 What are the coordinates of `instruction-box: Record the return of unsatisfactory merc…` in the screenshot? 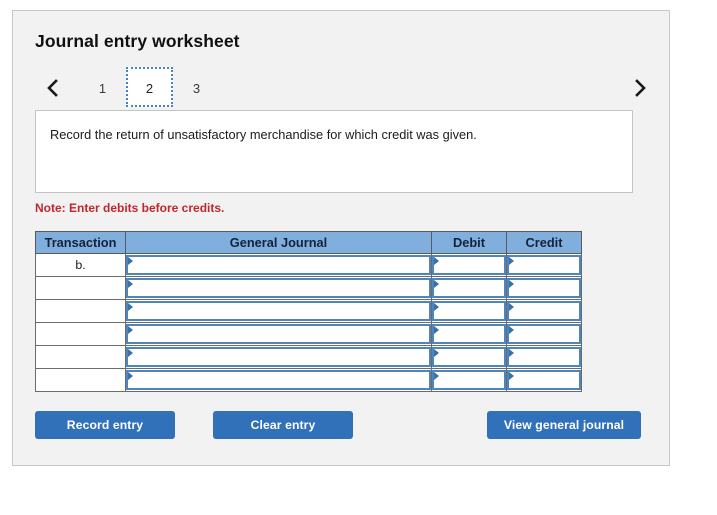 It's located at (334, 151).